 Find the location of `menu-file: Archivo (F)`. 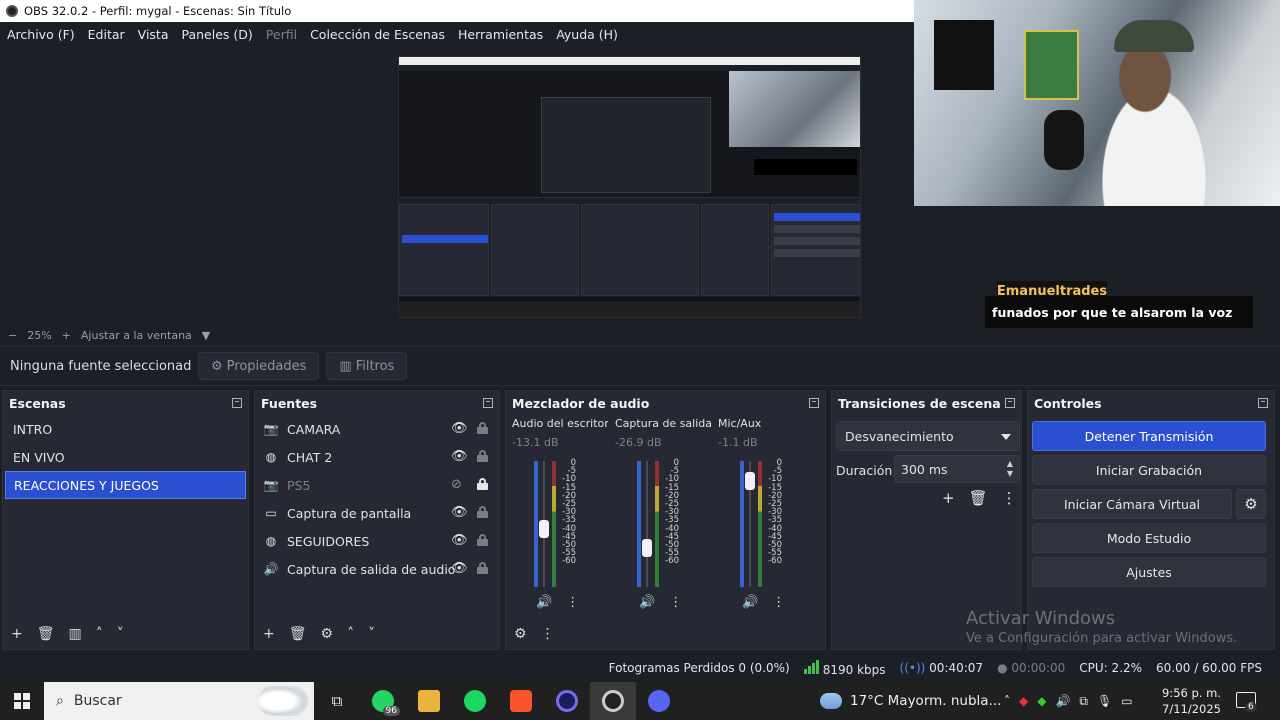

menu-file: Archivo (F) is located at coordinates (41, 34).